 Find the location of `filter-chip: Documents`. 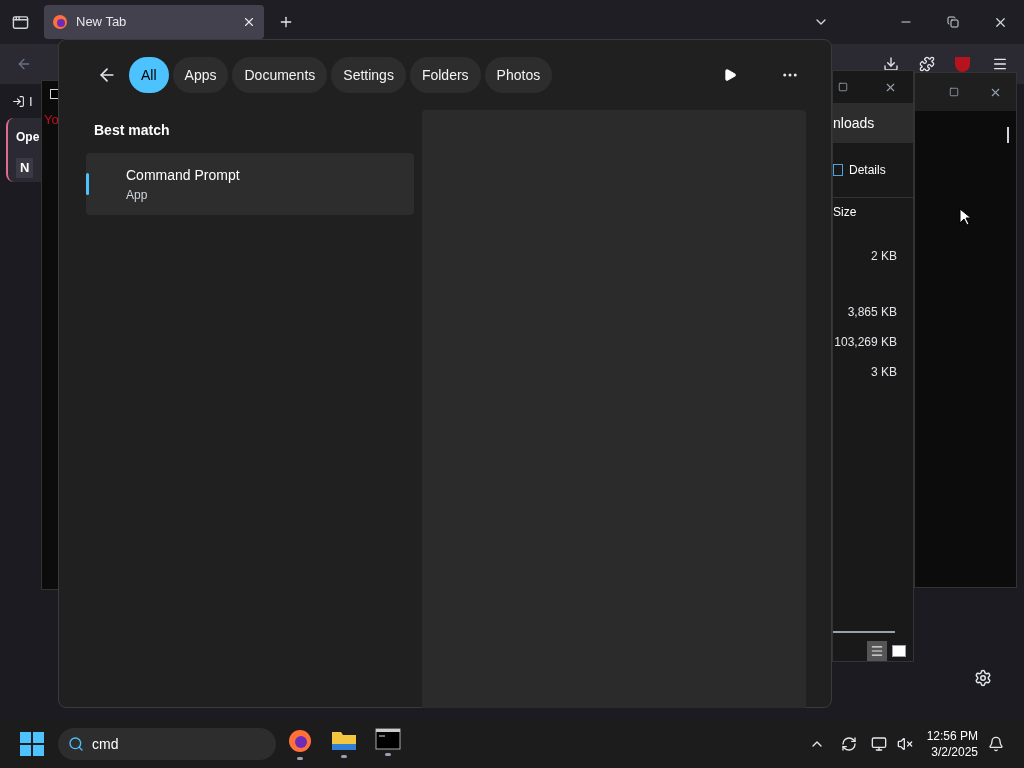

filter-chip: Documents is located at coordinates (280, 75).